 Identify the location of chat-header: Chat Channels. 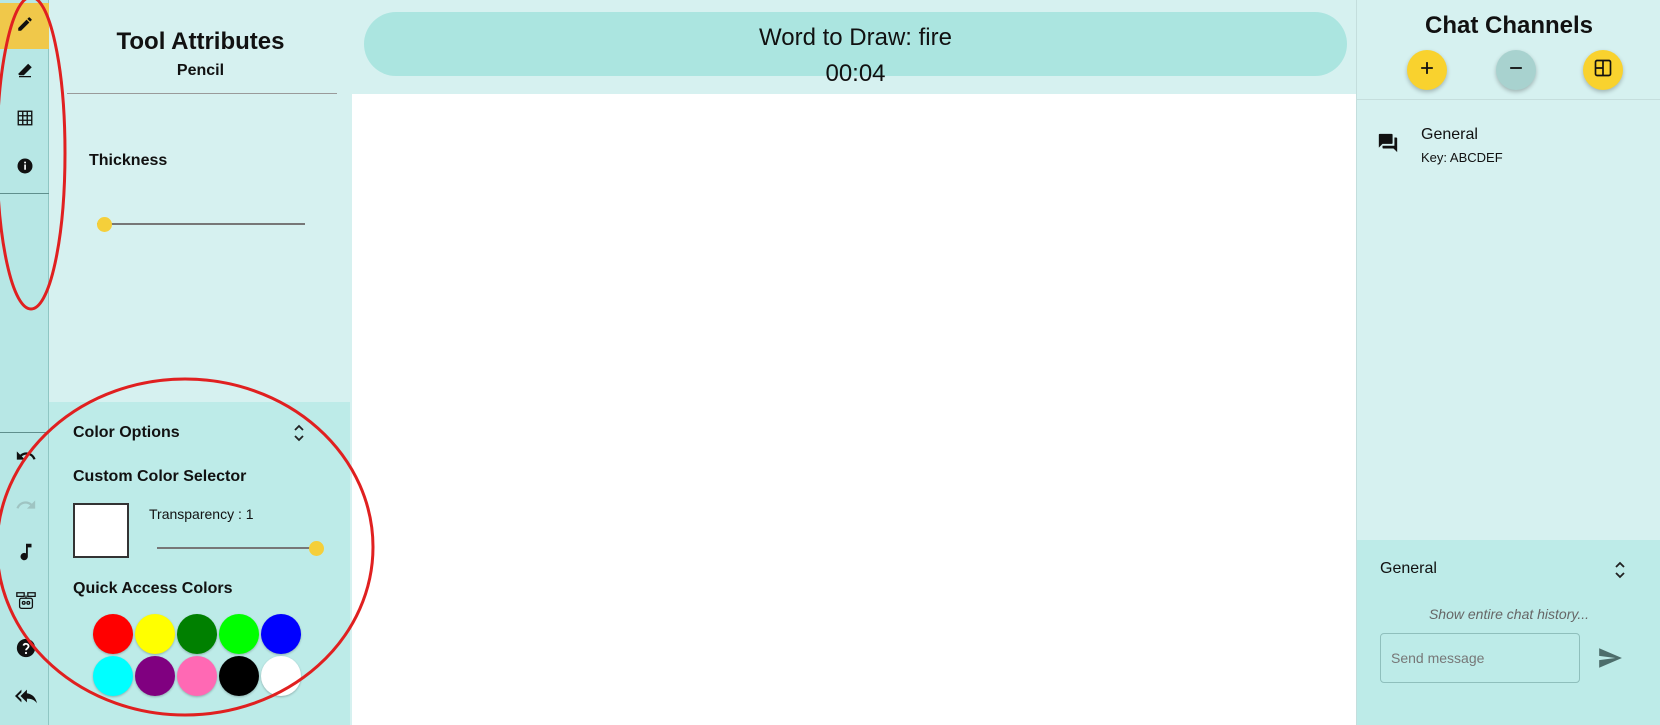
(1508, 50).